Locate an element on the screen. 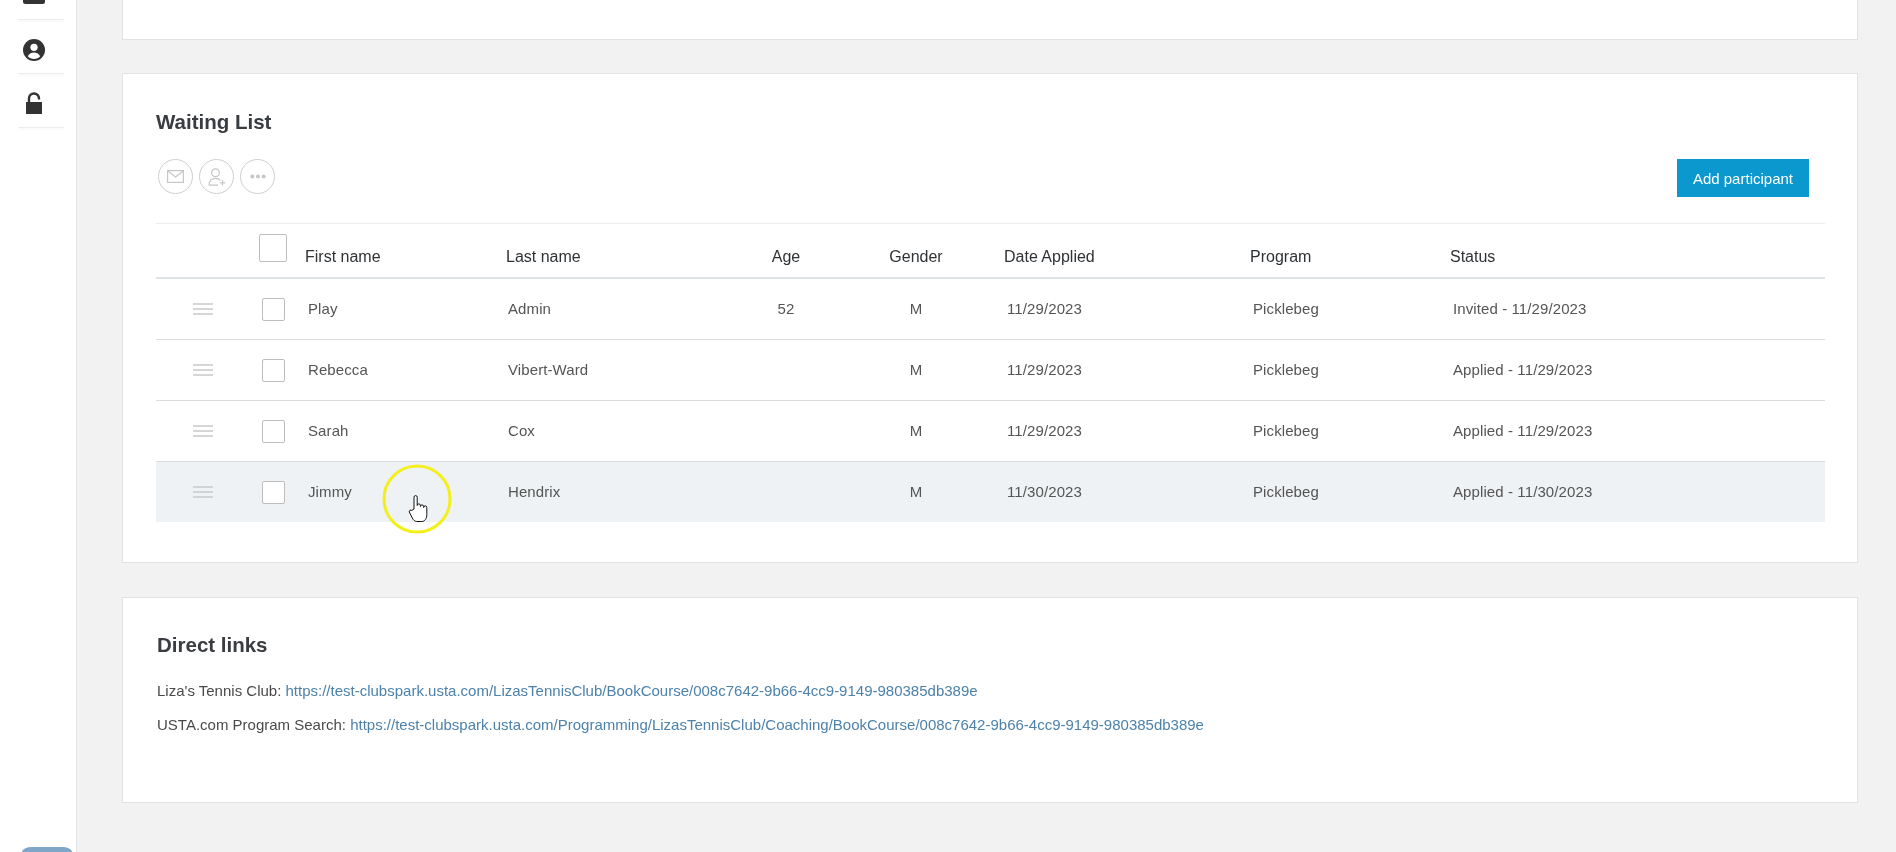 The height and width of the screenshot is (852, 1896). table-cell: 52 is located at coordinates (786, 309).